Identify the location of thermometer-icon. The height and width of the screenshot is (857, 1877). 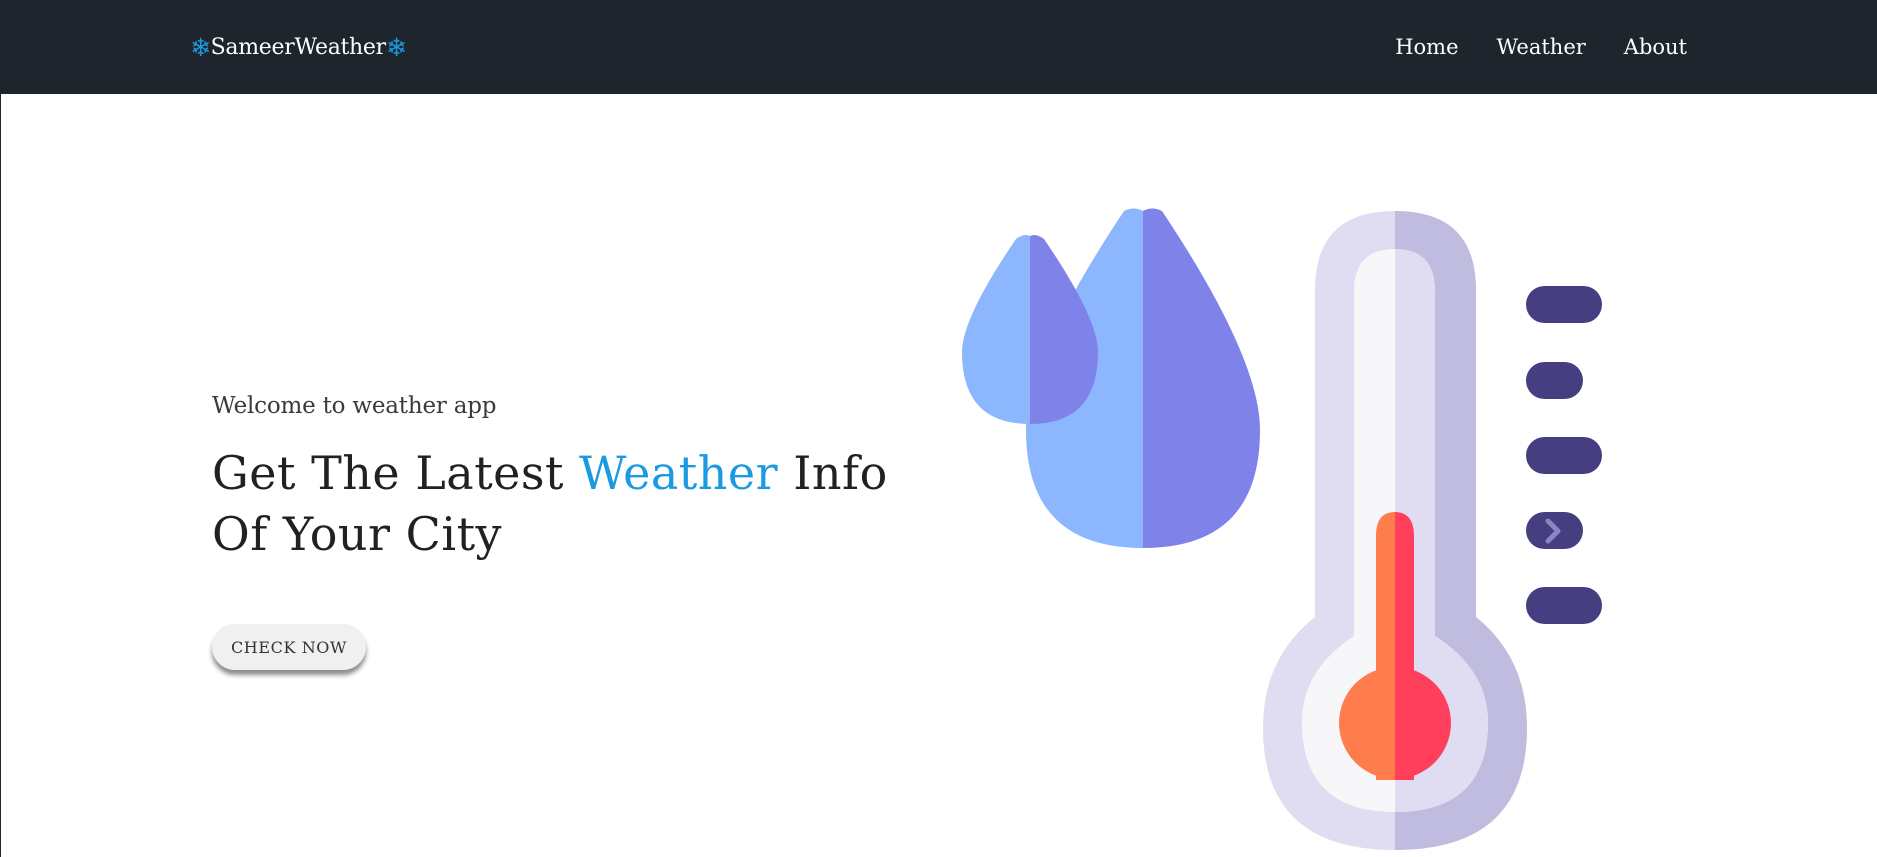
(1395, 530).